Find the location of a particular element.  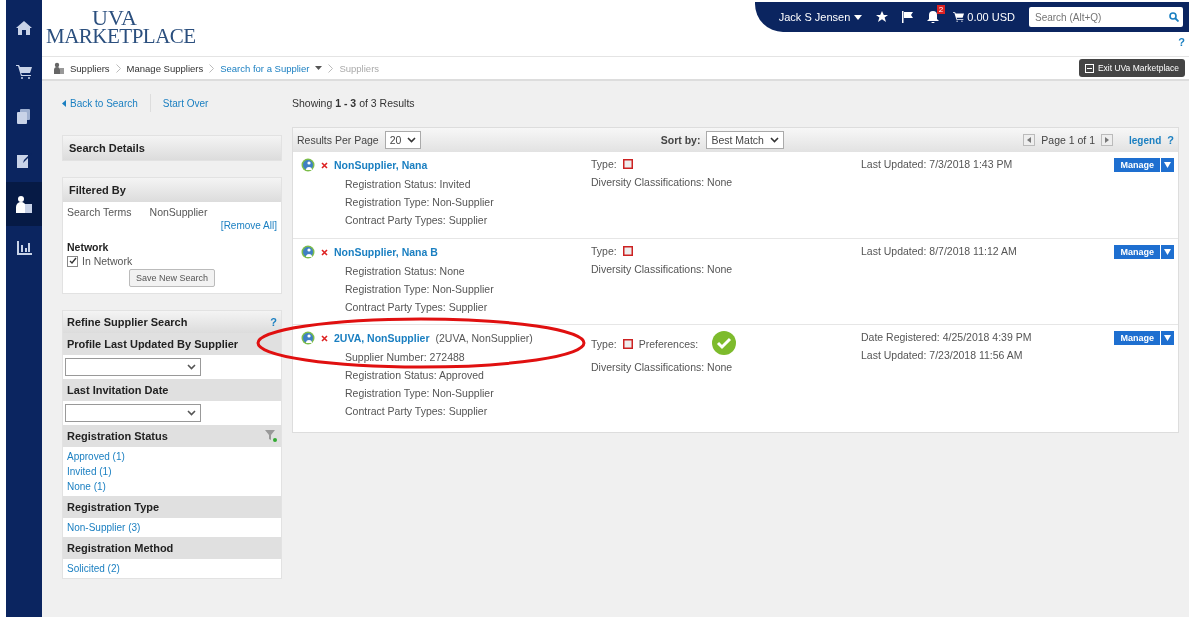

checkbox-label: In Network is located at coordinates (107, 261).